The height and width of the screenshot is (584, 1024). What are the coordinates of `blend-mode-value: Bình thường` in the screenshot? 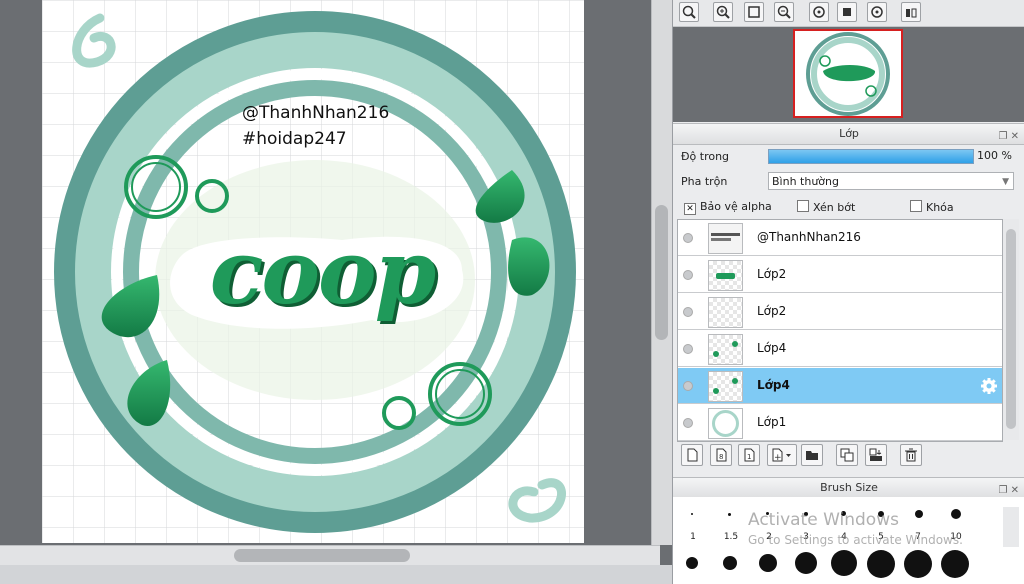 It's located at (805, 181).